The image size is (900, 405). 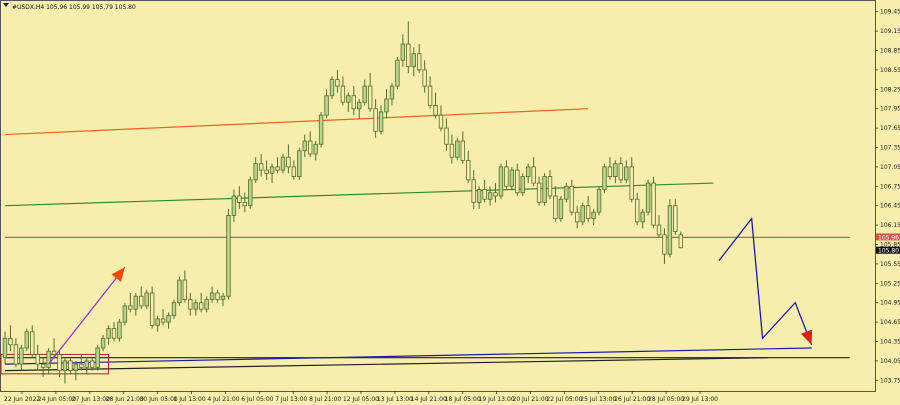 What do you see at coordinates (497, 399) in the screenshot?
I see `x-tick-label: 19 Jul 13:00` at bounding box center [497, 399].